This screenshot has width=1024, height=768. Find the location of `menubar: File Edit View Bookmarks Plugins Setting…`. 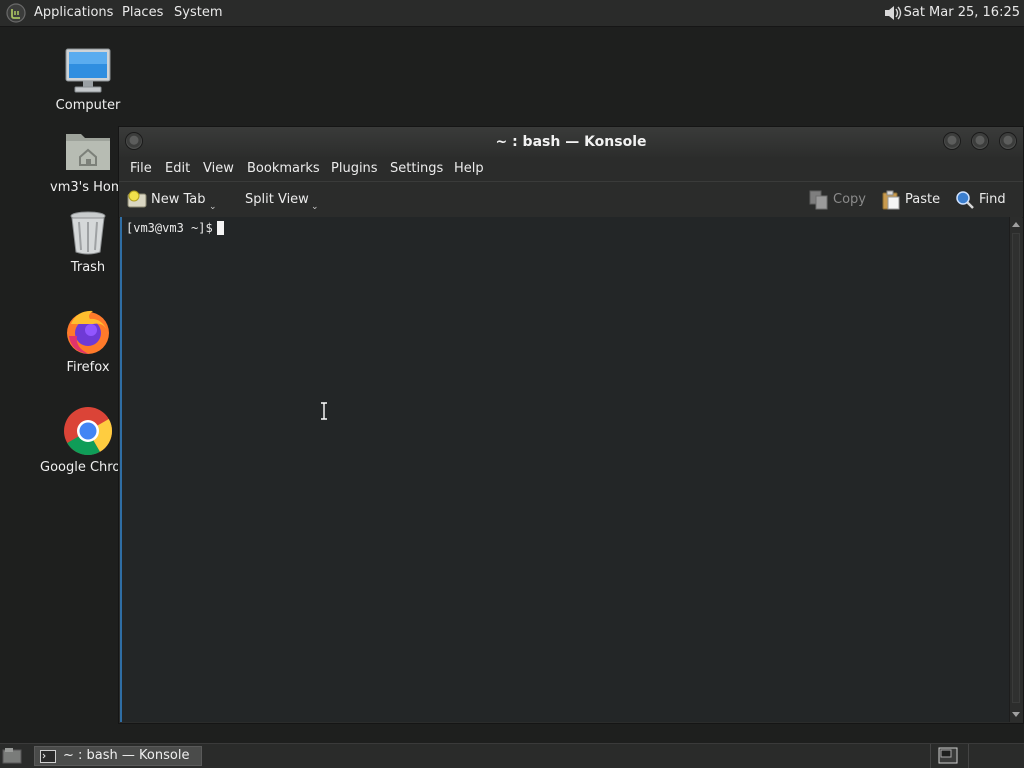

menubar: File Edit View Bookmarks Plugins Setting… is located at coordinates (571, 169).